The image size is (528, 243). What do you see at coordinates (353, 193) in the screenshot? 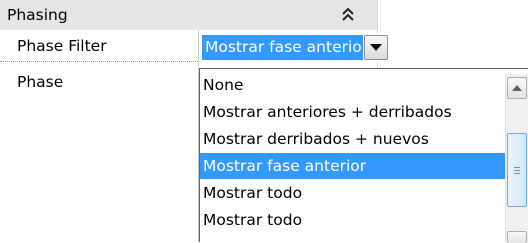
I see `option-show-all: Mostrar todo` at bounding box center [353, 193].